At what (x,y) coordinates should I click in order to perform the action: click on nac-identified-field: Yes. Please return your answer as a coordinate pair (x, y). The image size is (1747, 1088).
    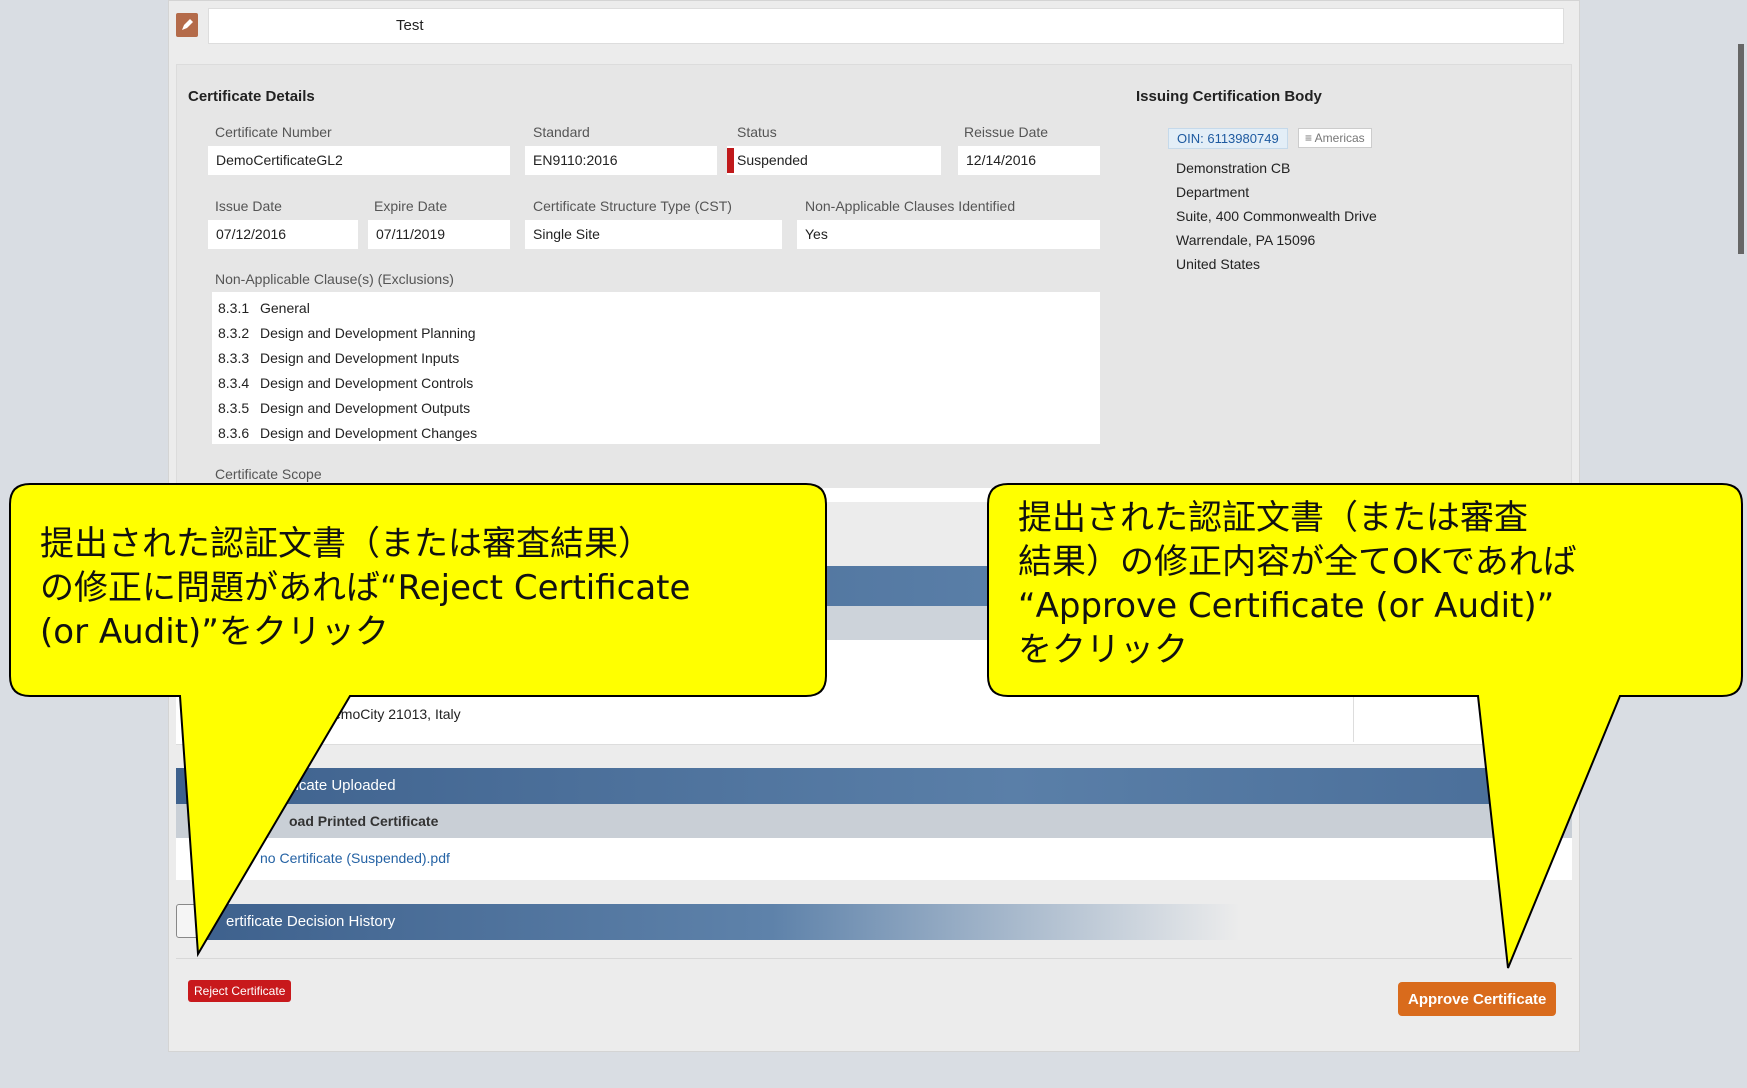
    Looking at the image, I should click on (948, 234).